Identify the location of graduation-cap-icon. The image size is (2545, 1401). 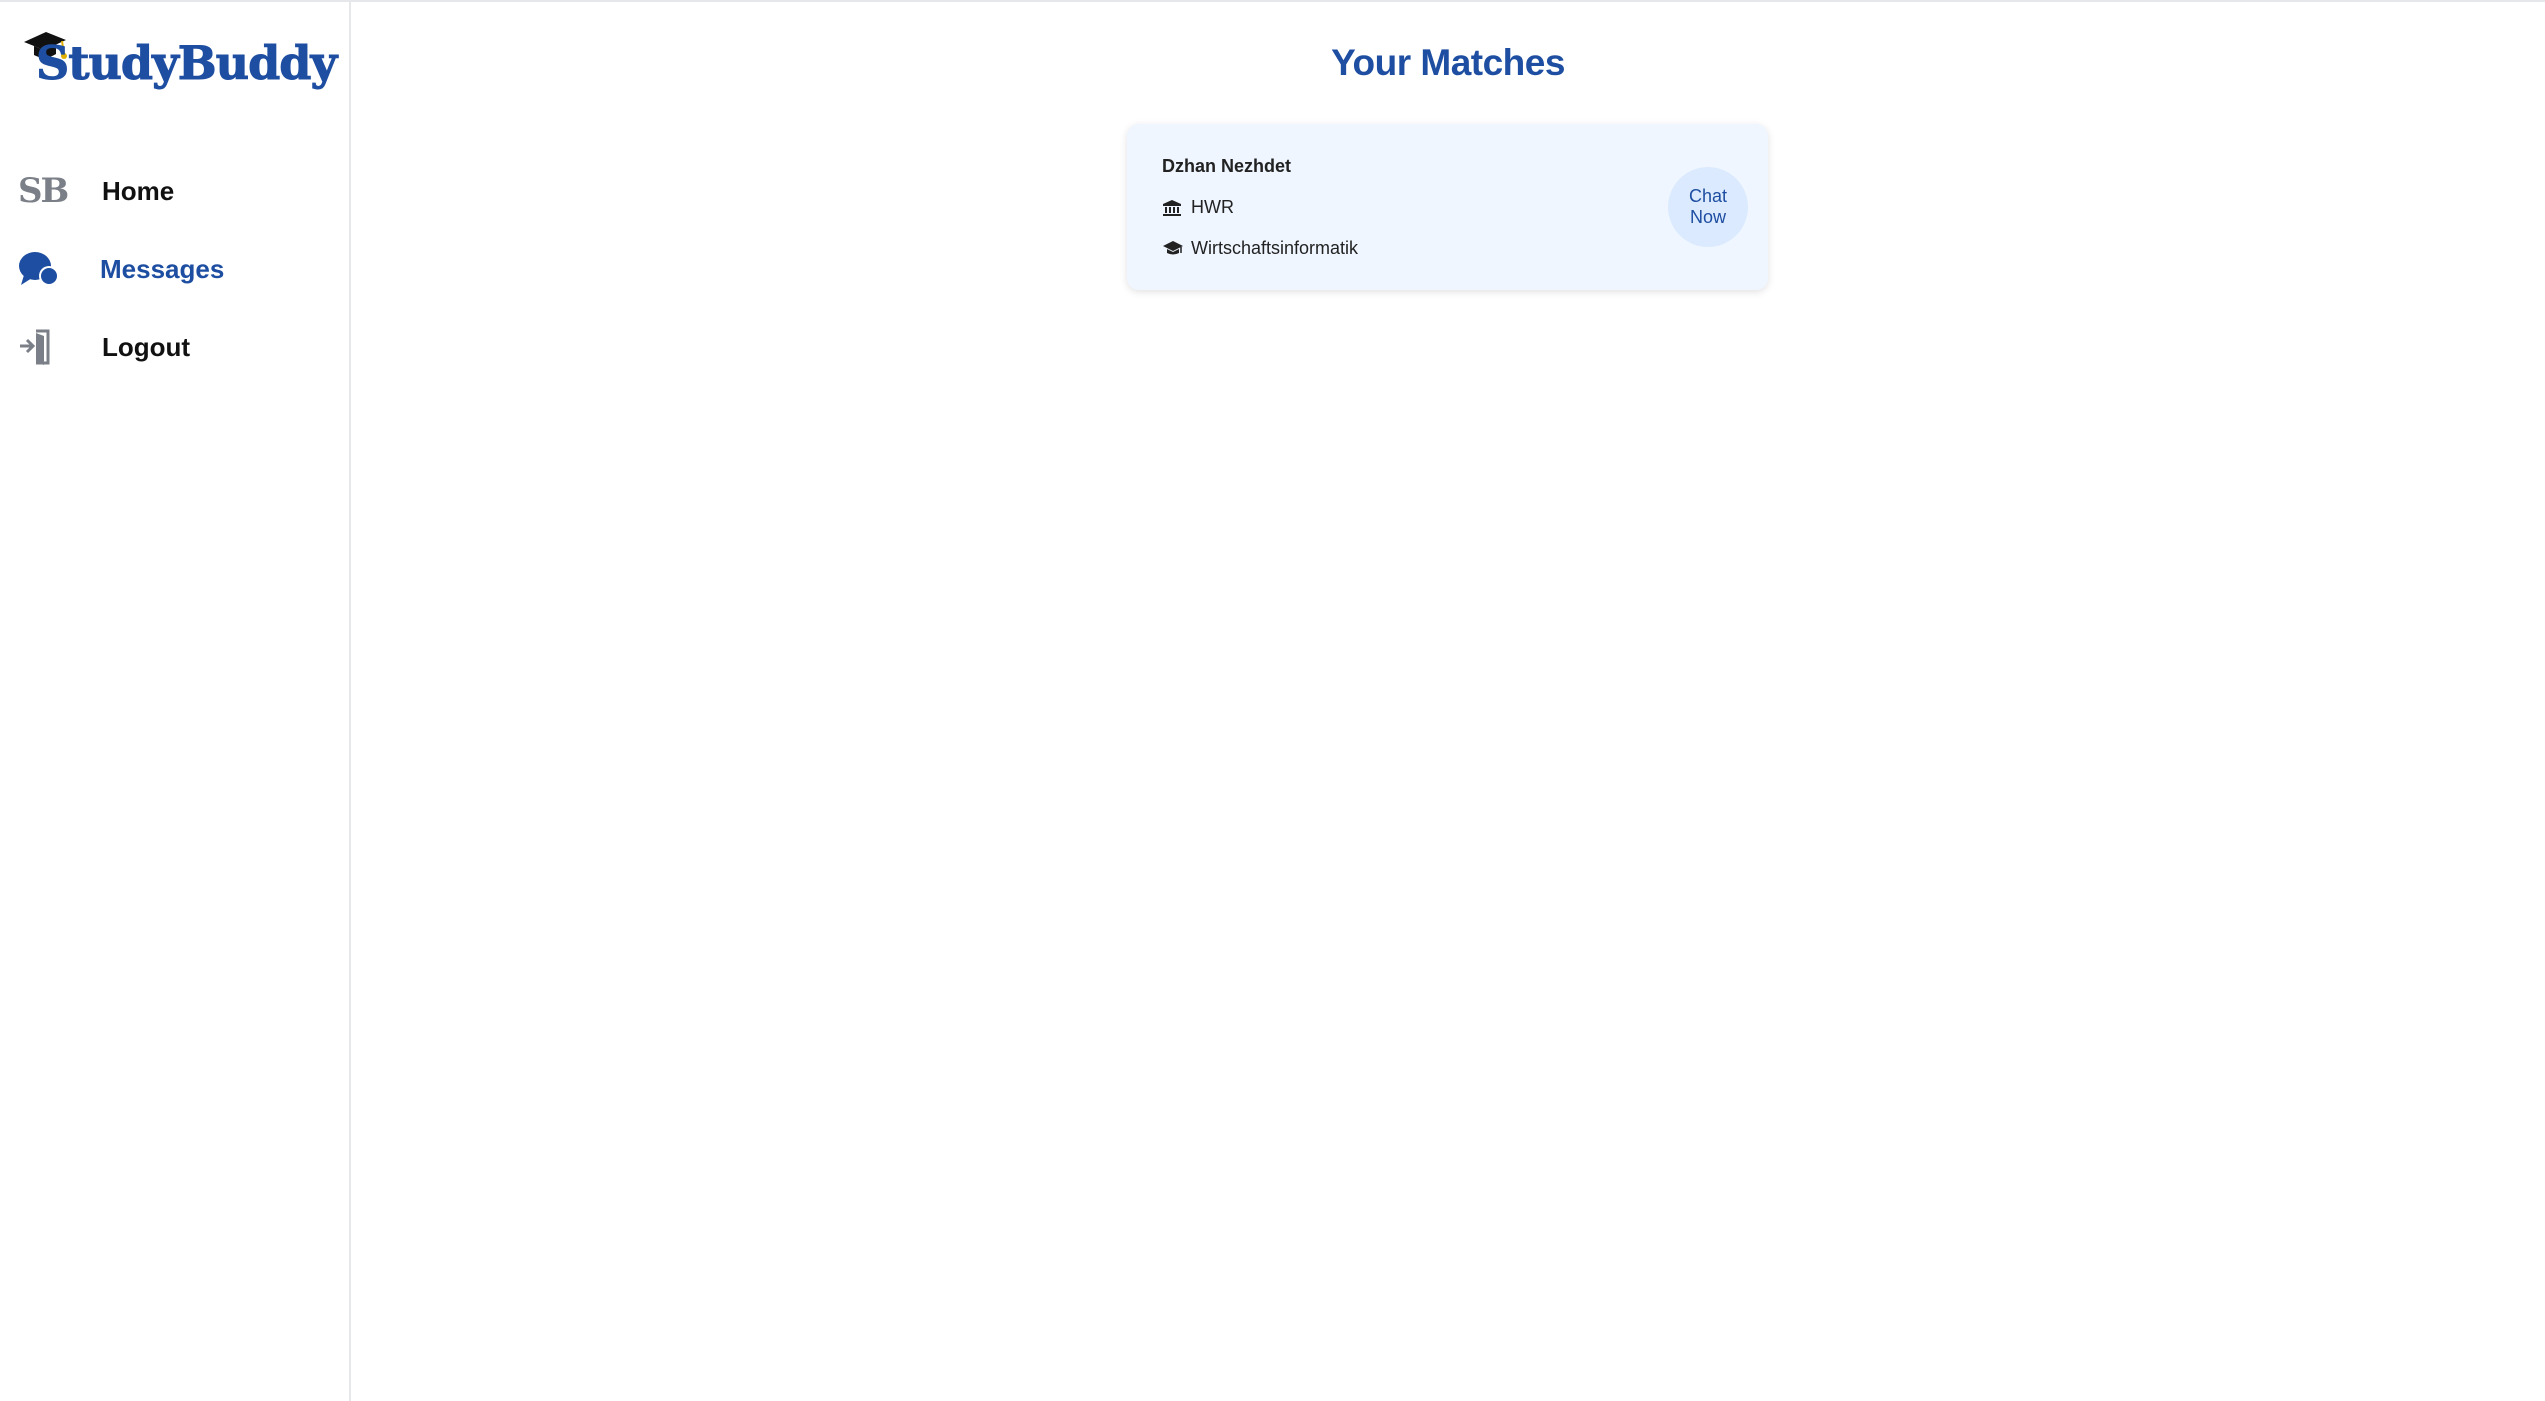
(1173, 249).